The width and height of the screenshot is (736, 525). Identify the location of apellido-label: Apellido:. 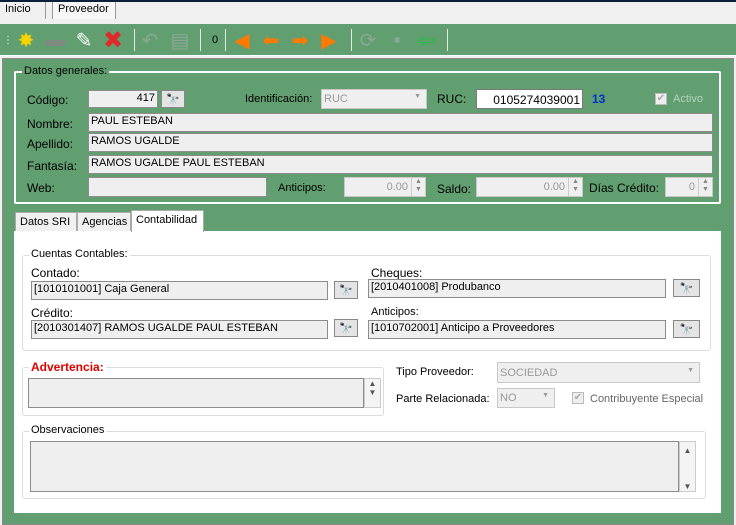
(50, 144).